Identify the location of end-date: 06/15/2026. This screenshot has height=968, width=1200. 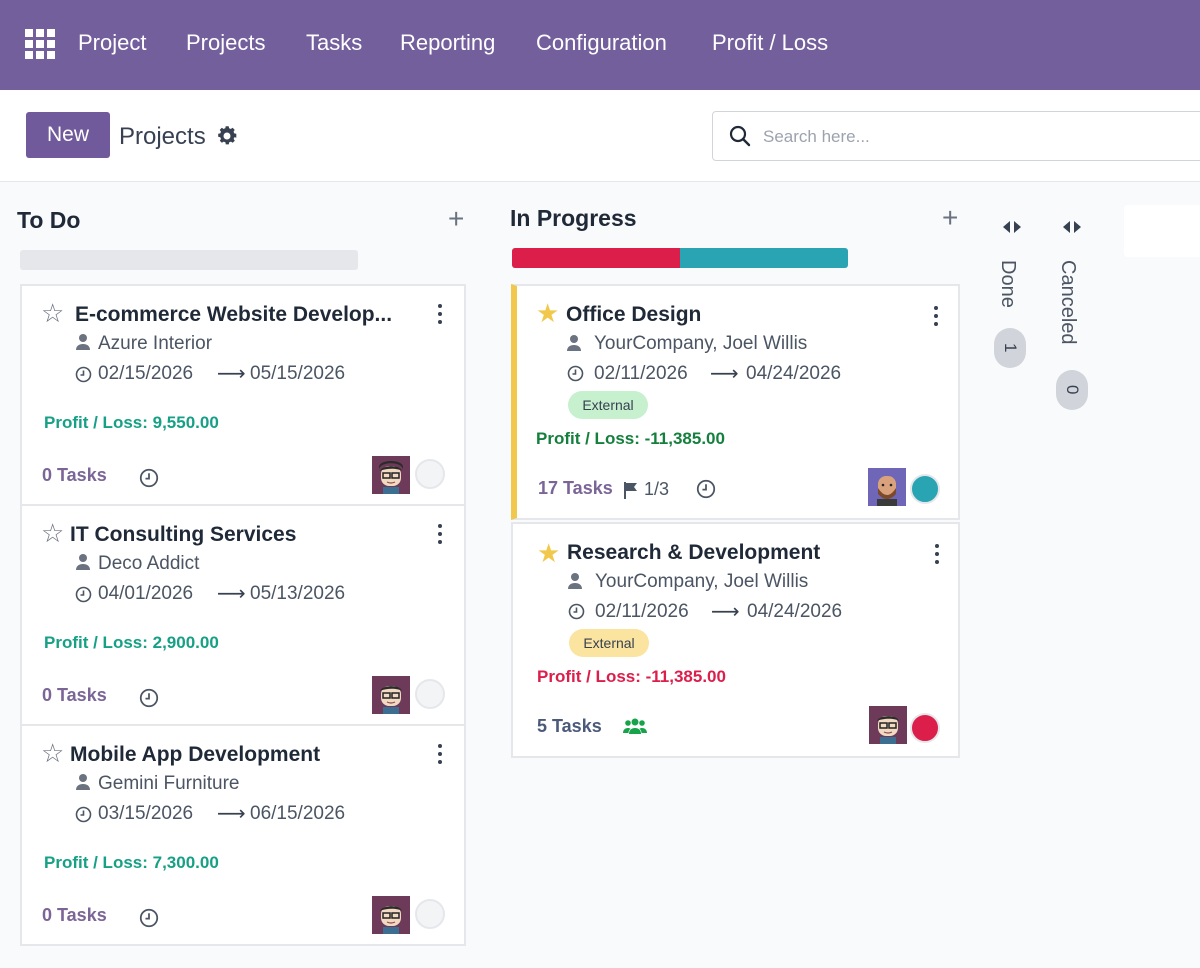
(298, 813).